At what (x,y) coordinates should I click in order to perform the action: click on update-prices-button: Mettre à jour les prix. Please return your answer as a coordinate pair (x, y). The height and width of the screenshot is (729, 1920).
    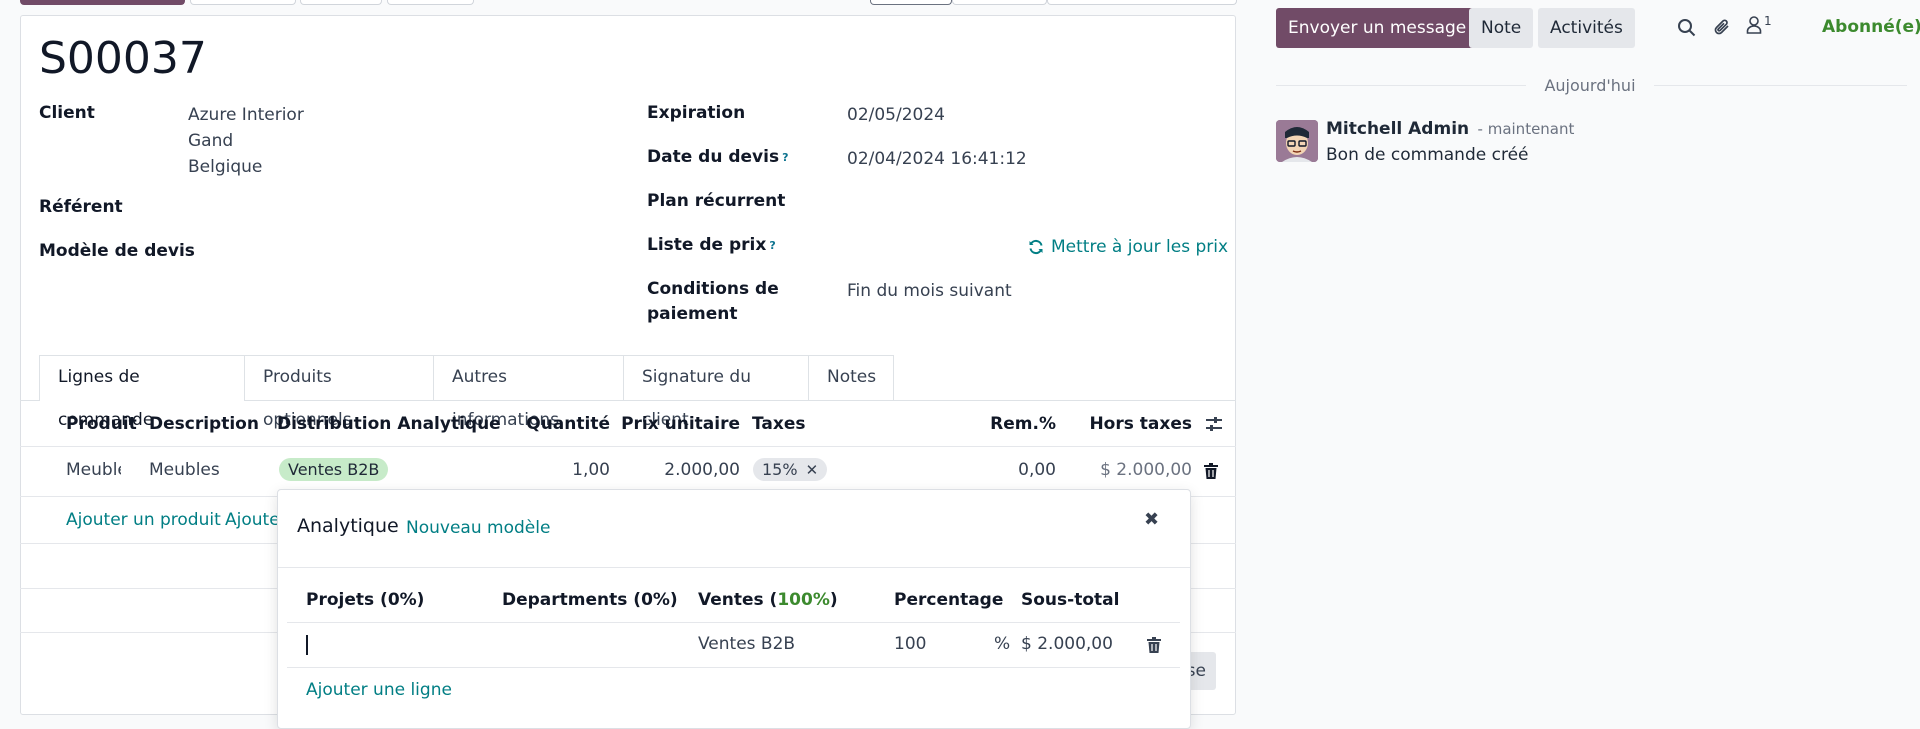
    Looking at the image, I should click on (1128, 247).